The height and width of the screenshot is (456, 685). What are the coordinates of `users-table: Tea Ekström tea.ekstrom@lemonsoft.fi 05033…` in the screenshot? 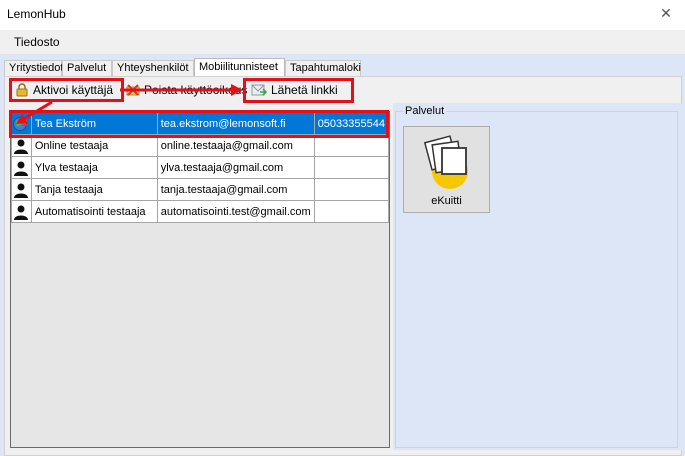 It's located at (200, 167).